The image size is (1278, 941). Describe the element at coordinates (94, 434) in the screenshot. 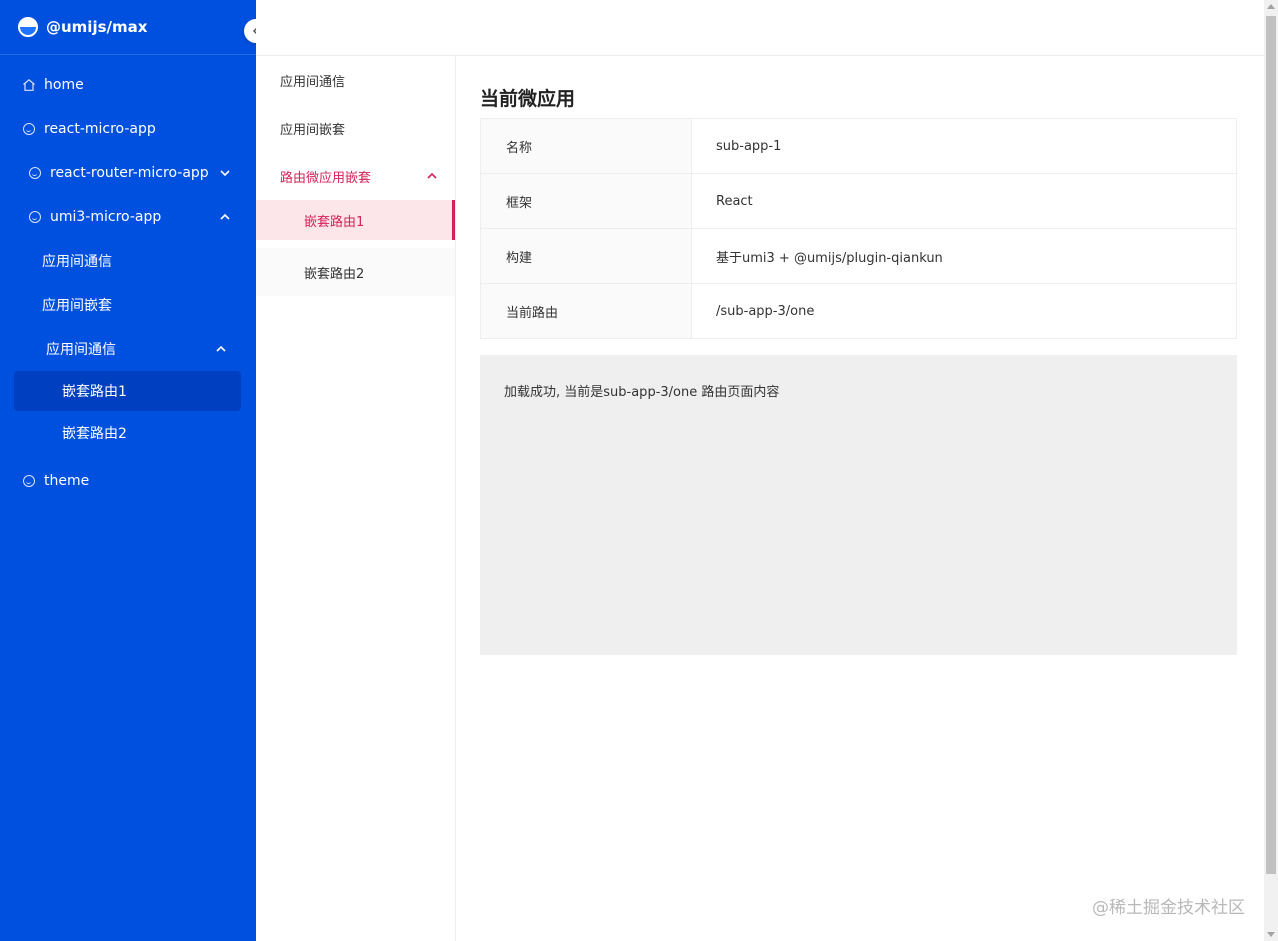

I see `sidebar-item-label: 嵌套路由2` at that location.